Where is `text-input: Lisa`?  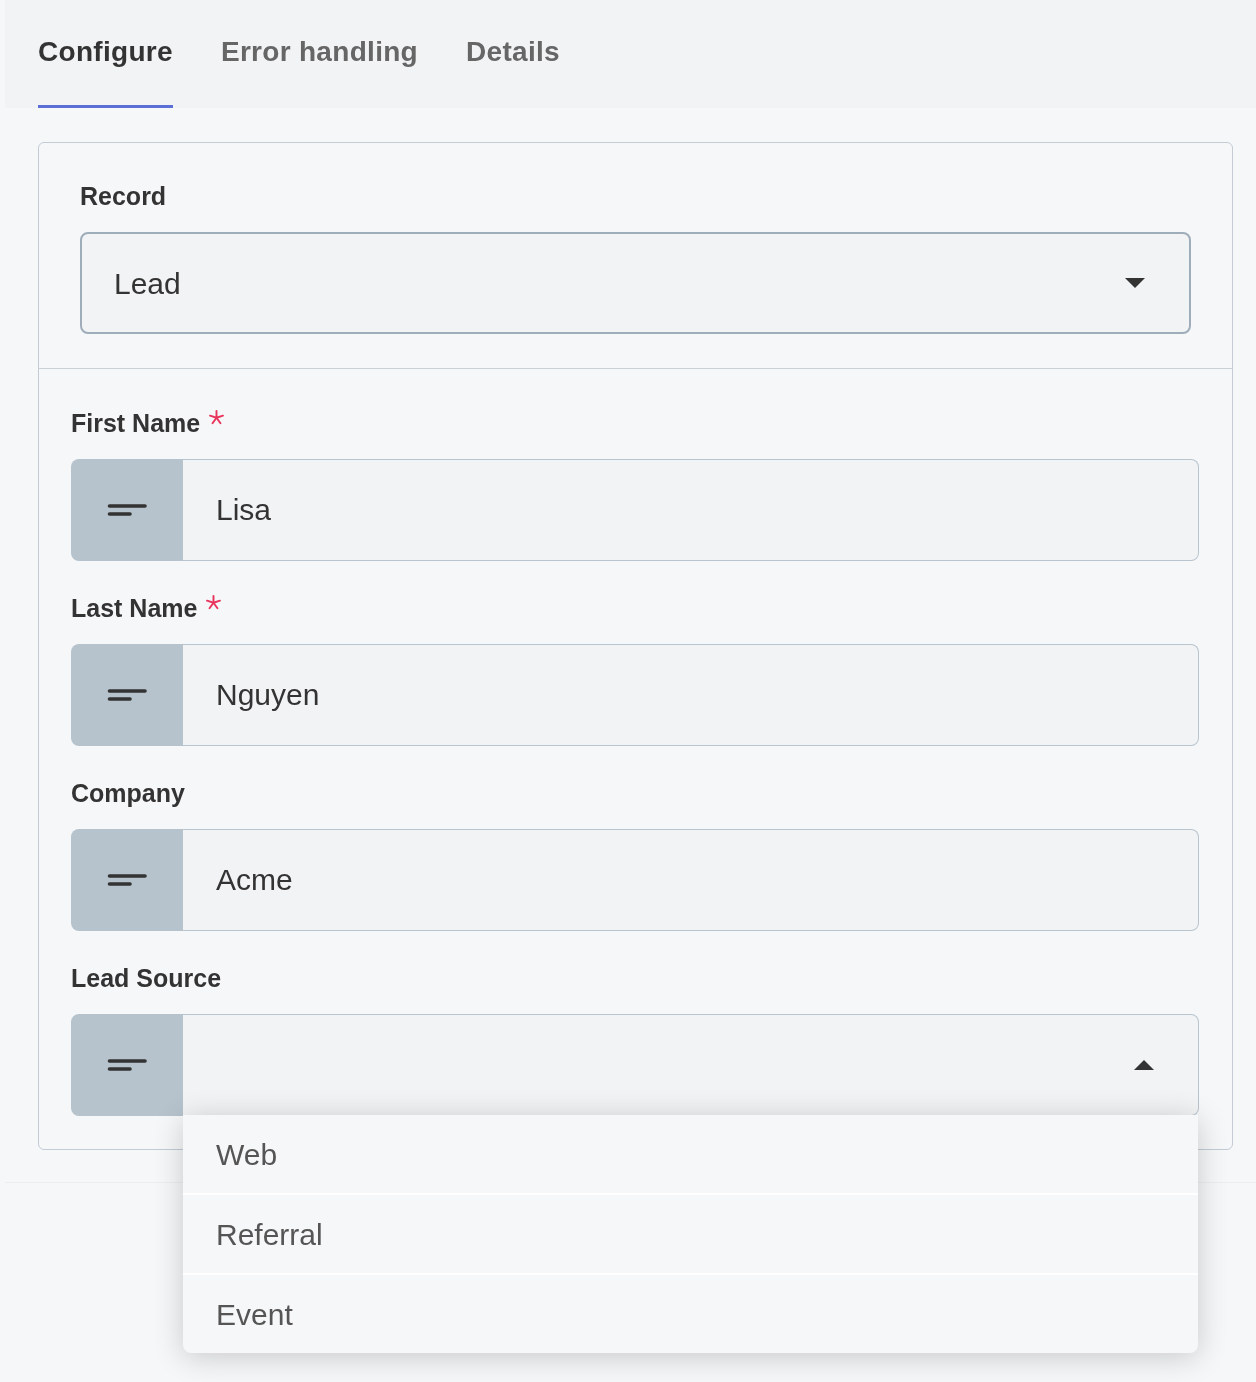 text-input: Lisa is located at coordinates (691, 510).